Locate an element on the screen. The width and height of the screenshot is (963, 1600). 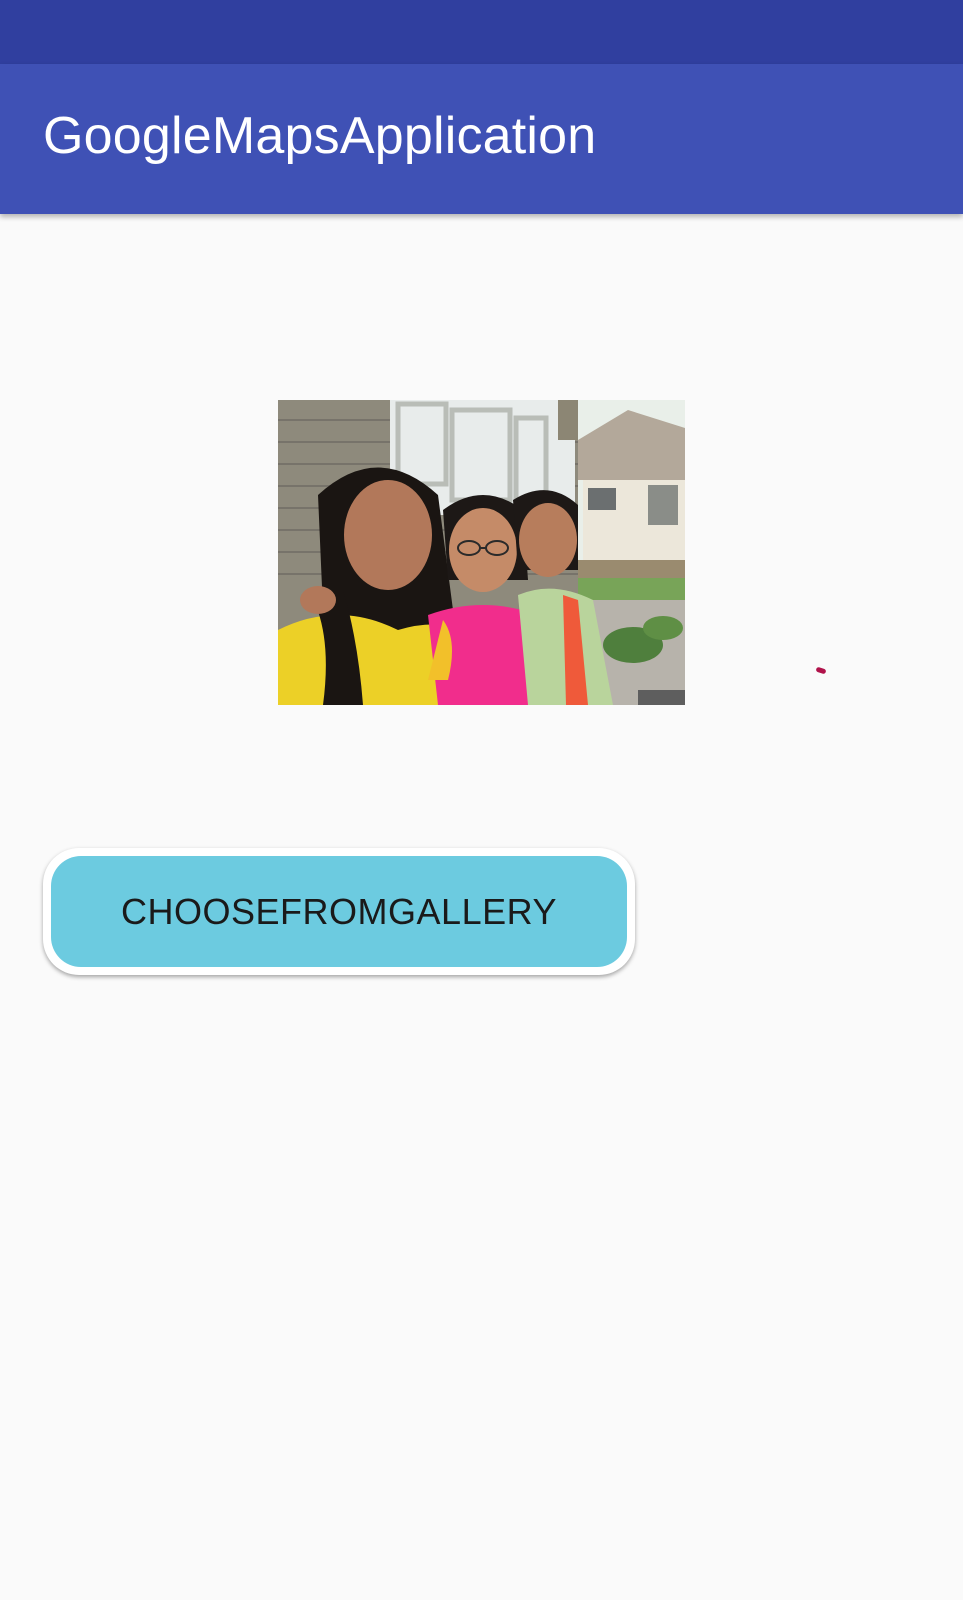
status-bar is located at coordinates (481, 32).